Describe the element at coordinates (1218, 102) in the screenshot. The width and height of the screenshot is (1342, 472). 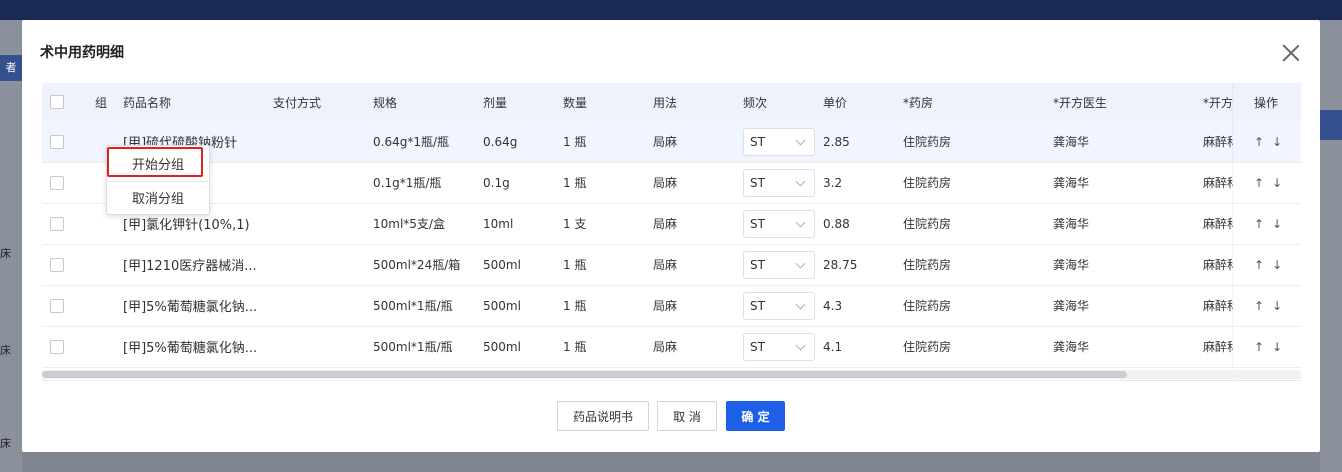
I see `header-dept: *开方` at that location.